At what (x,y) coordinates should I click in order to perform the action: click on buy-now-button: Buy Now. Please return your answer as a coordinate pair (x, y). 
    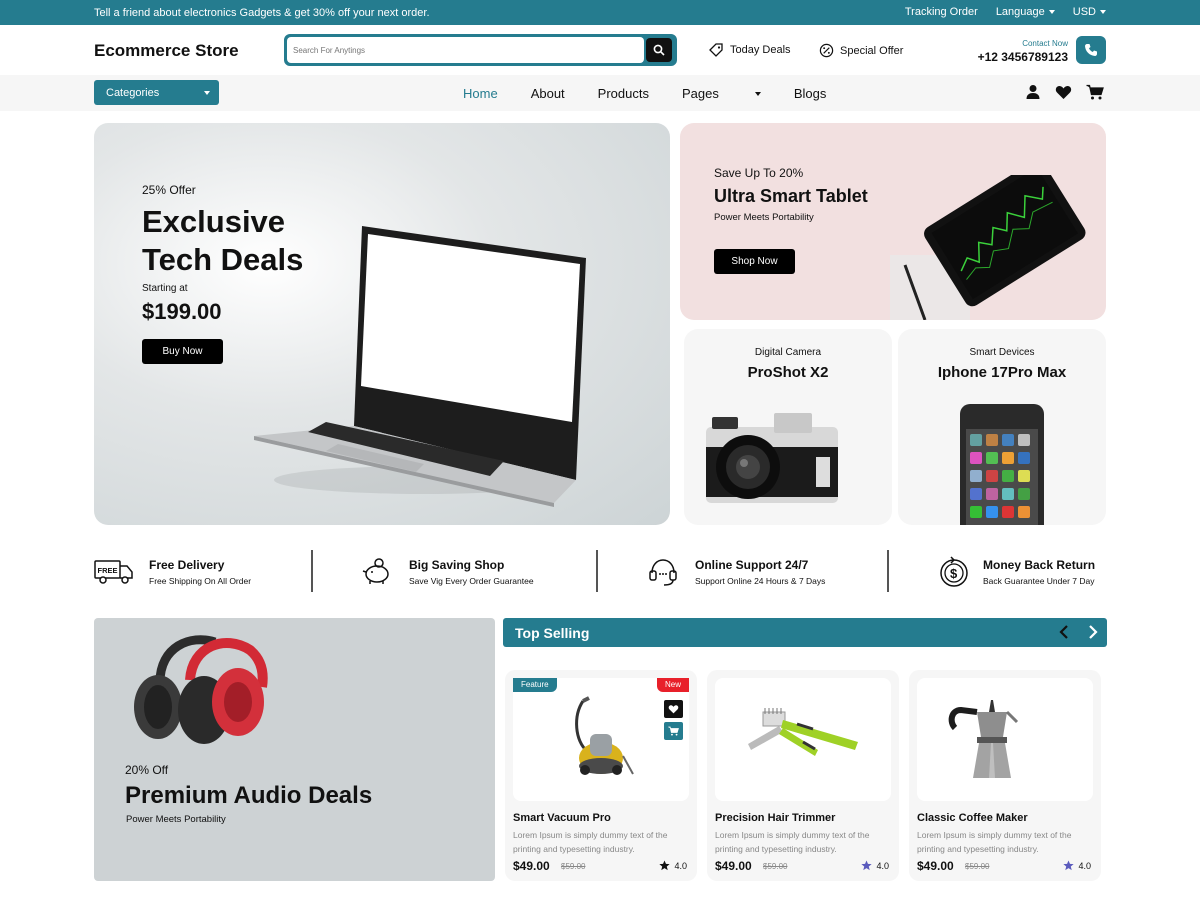
    Looking at the image, I should click on (182, 351).